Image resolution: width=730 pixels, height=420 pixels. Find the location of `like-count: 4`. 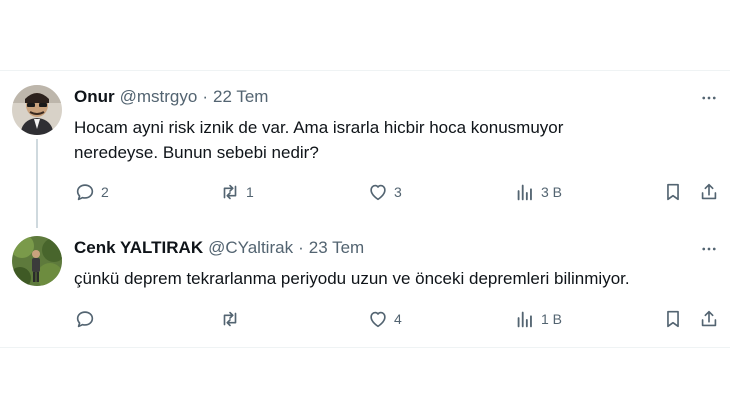

like-count: 4 is located at coordinates (398, 319).